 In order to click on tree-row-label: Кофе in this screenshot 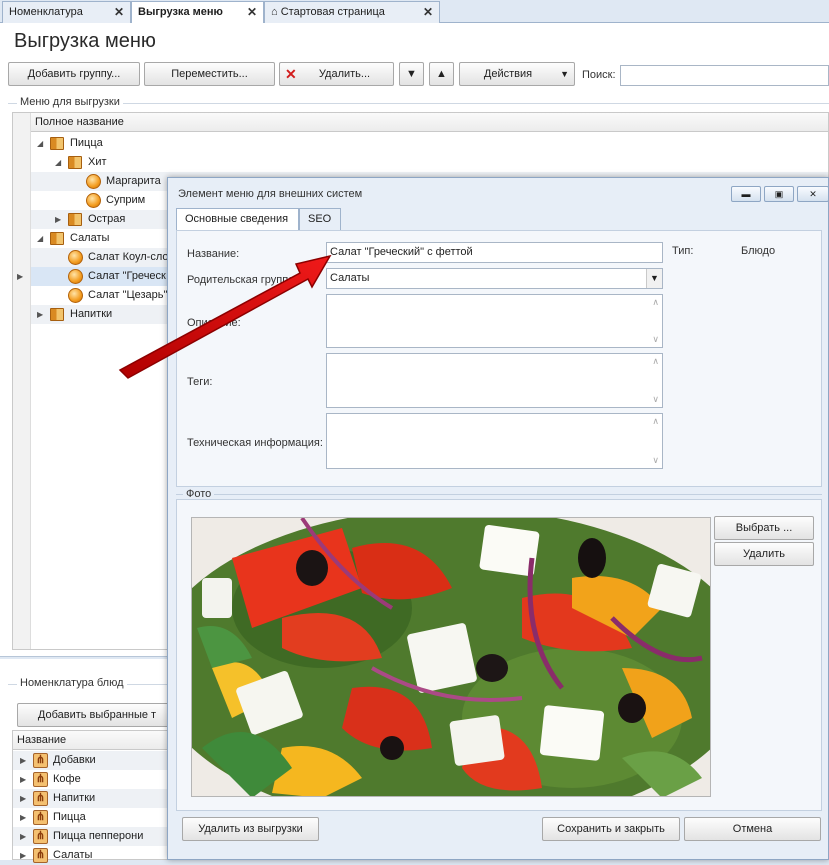, I will do `click(67, 779)`.